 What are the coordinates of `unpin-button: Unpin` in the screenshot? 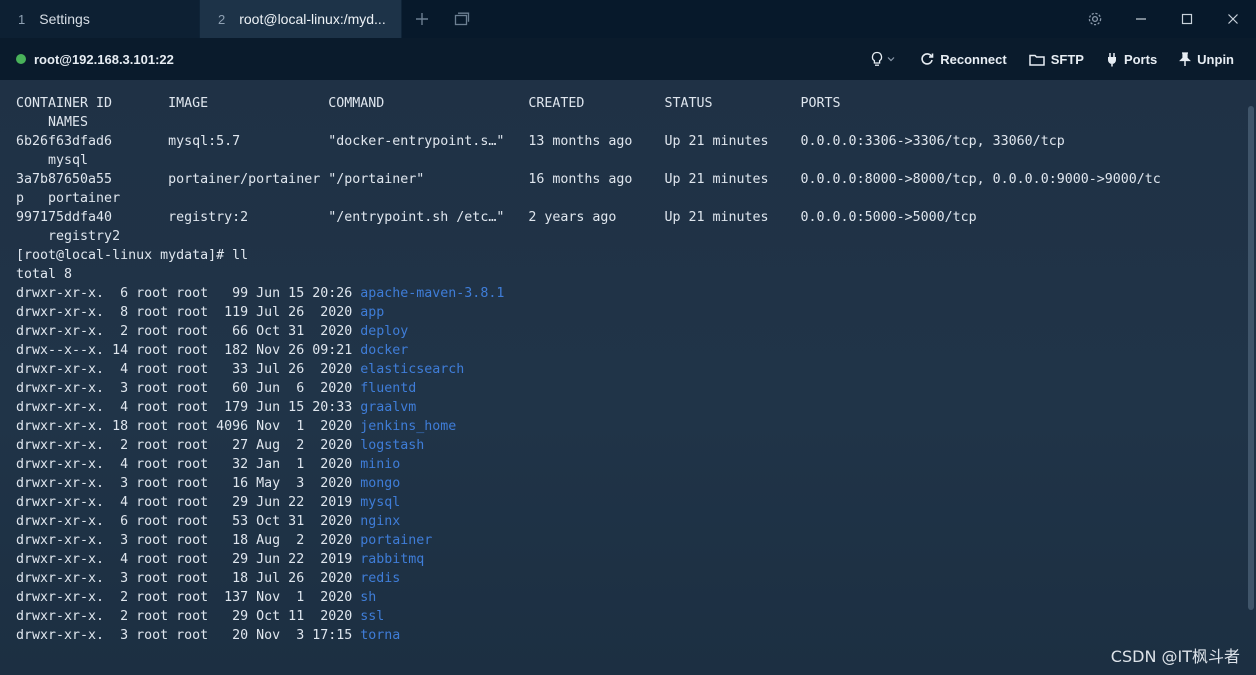 It's located at (1206, 59).